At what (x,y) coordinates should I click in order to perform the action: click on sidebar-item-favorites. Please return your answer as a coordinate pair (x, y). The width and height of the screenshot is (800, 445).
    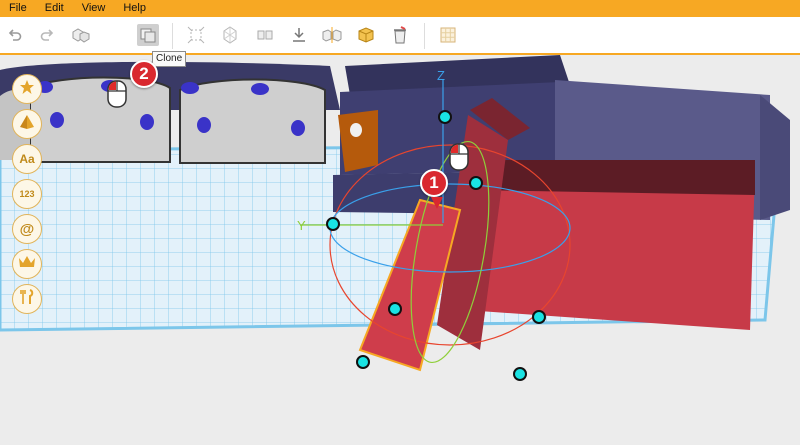
    Looking at the image, I should click on (27, 89).